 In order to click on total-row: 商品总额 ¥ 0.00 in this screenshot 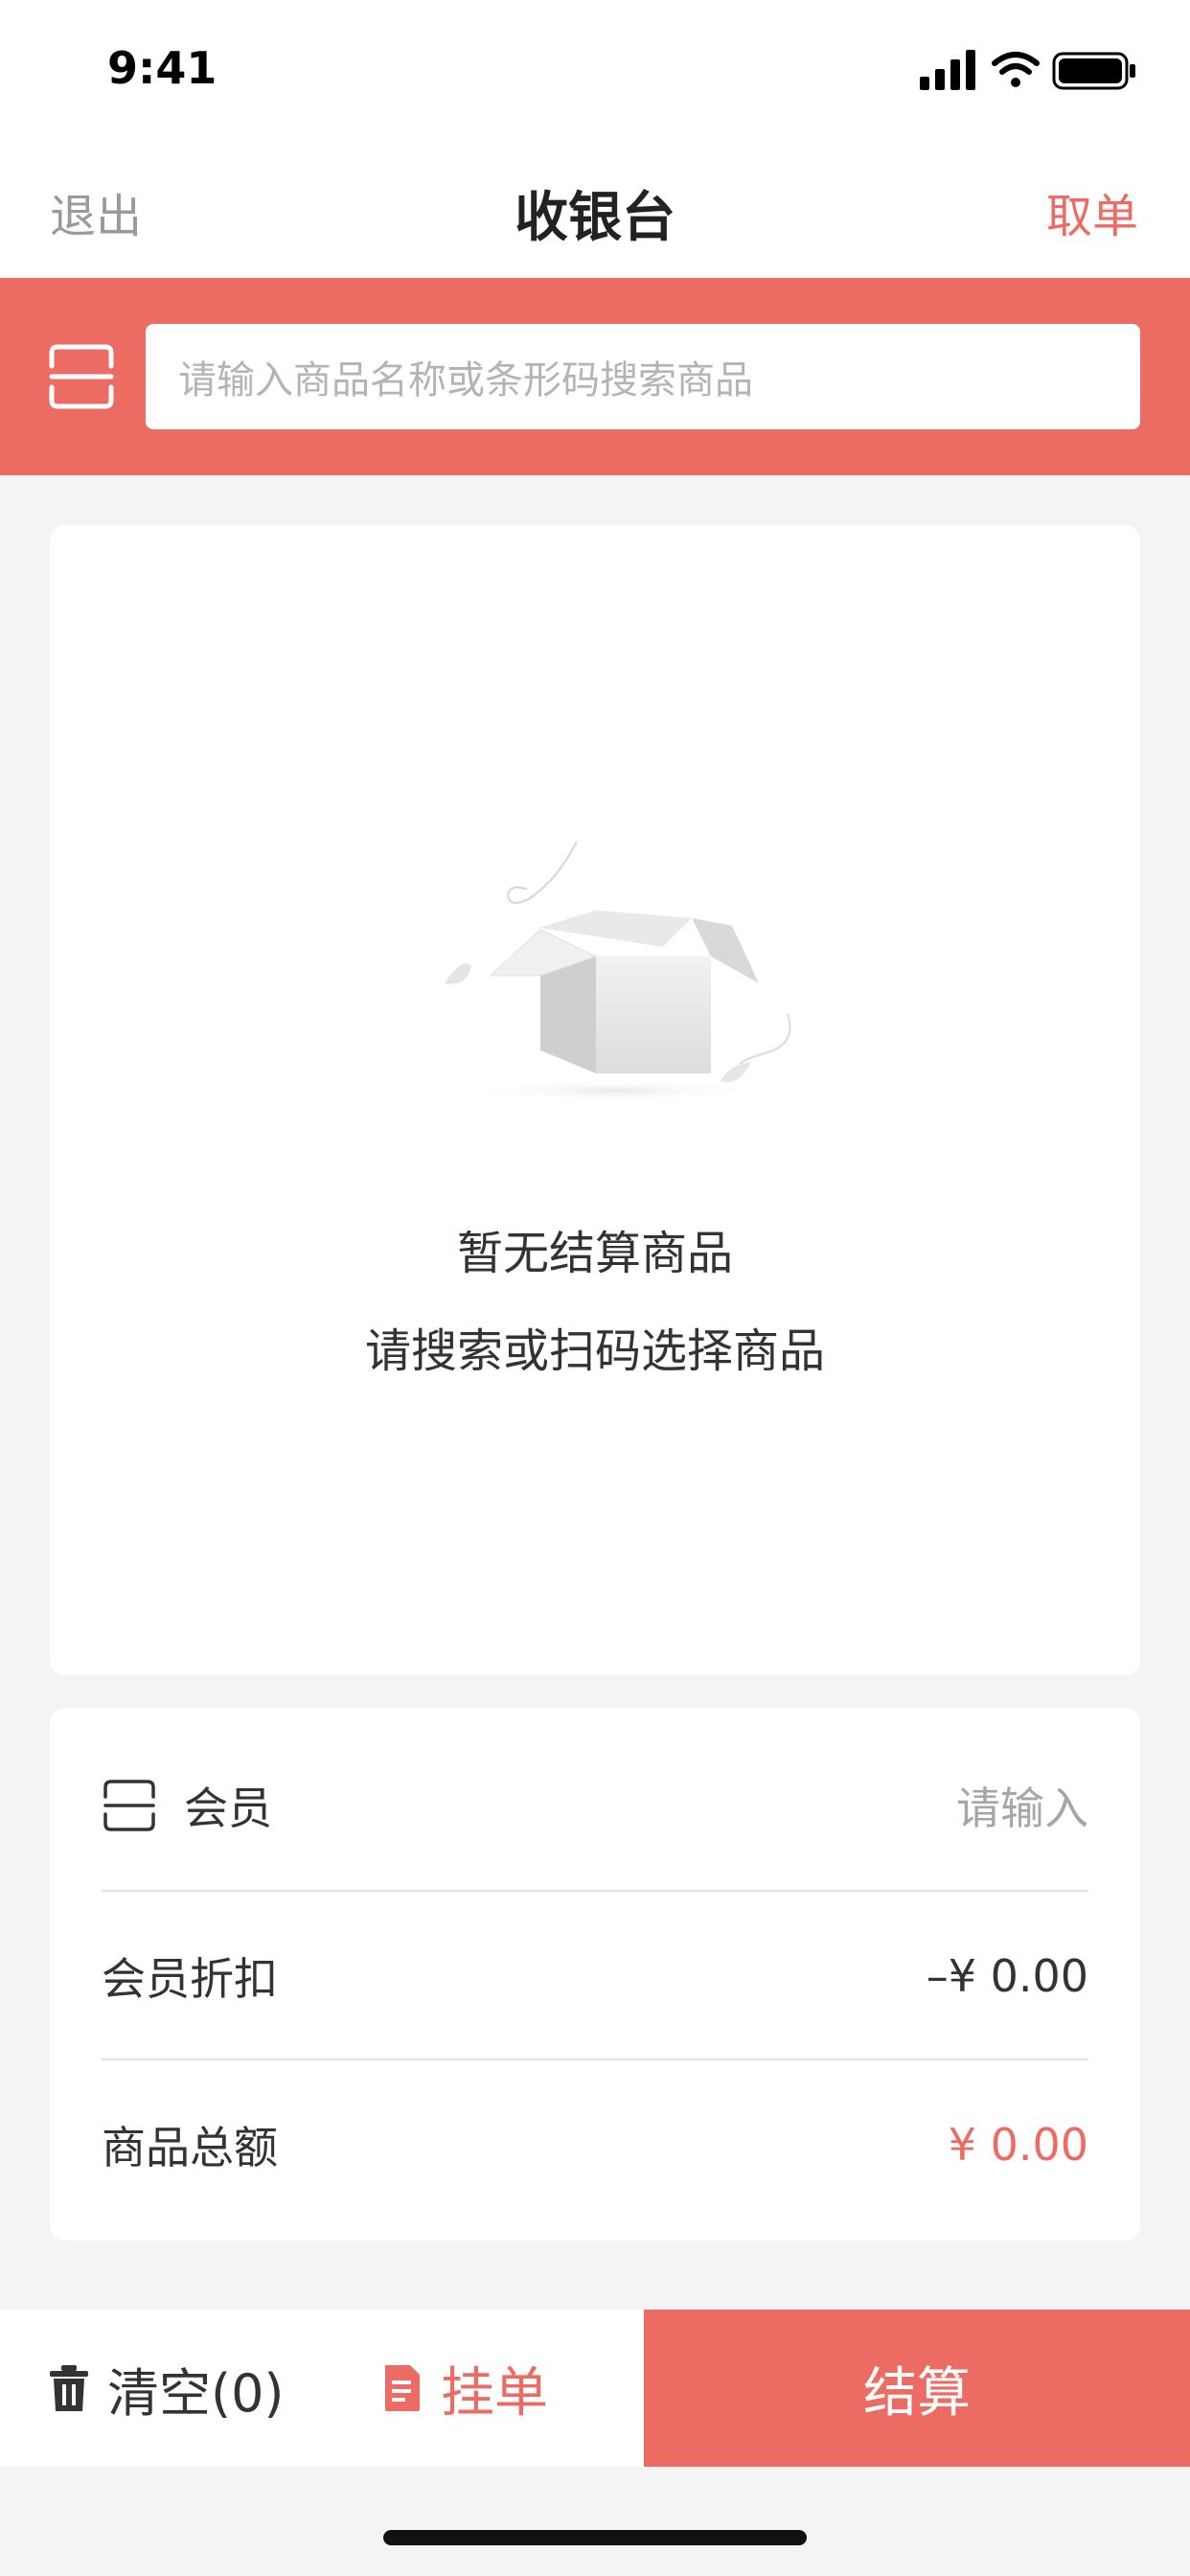, I will do `click(595, 2143)`.